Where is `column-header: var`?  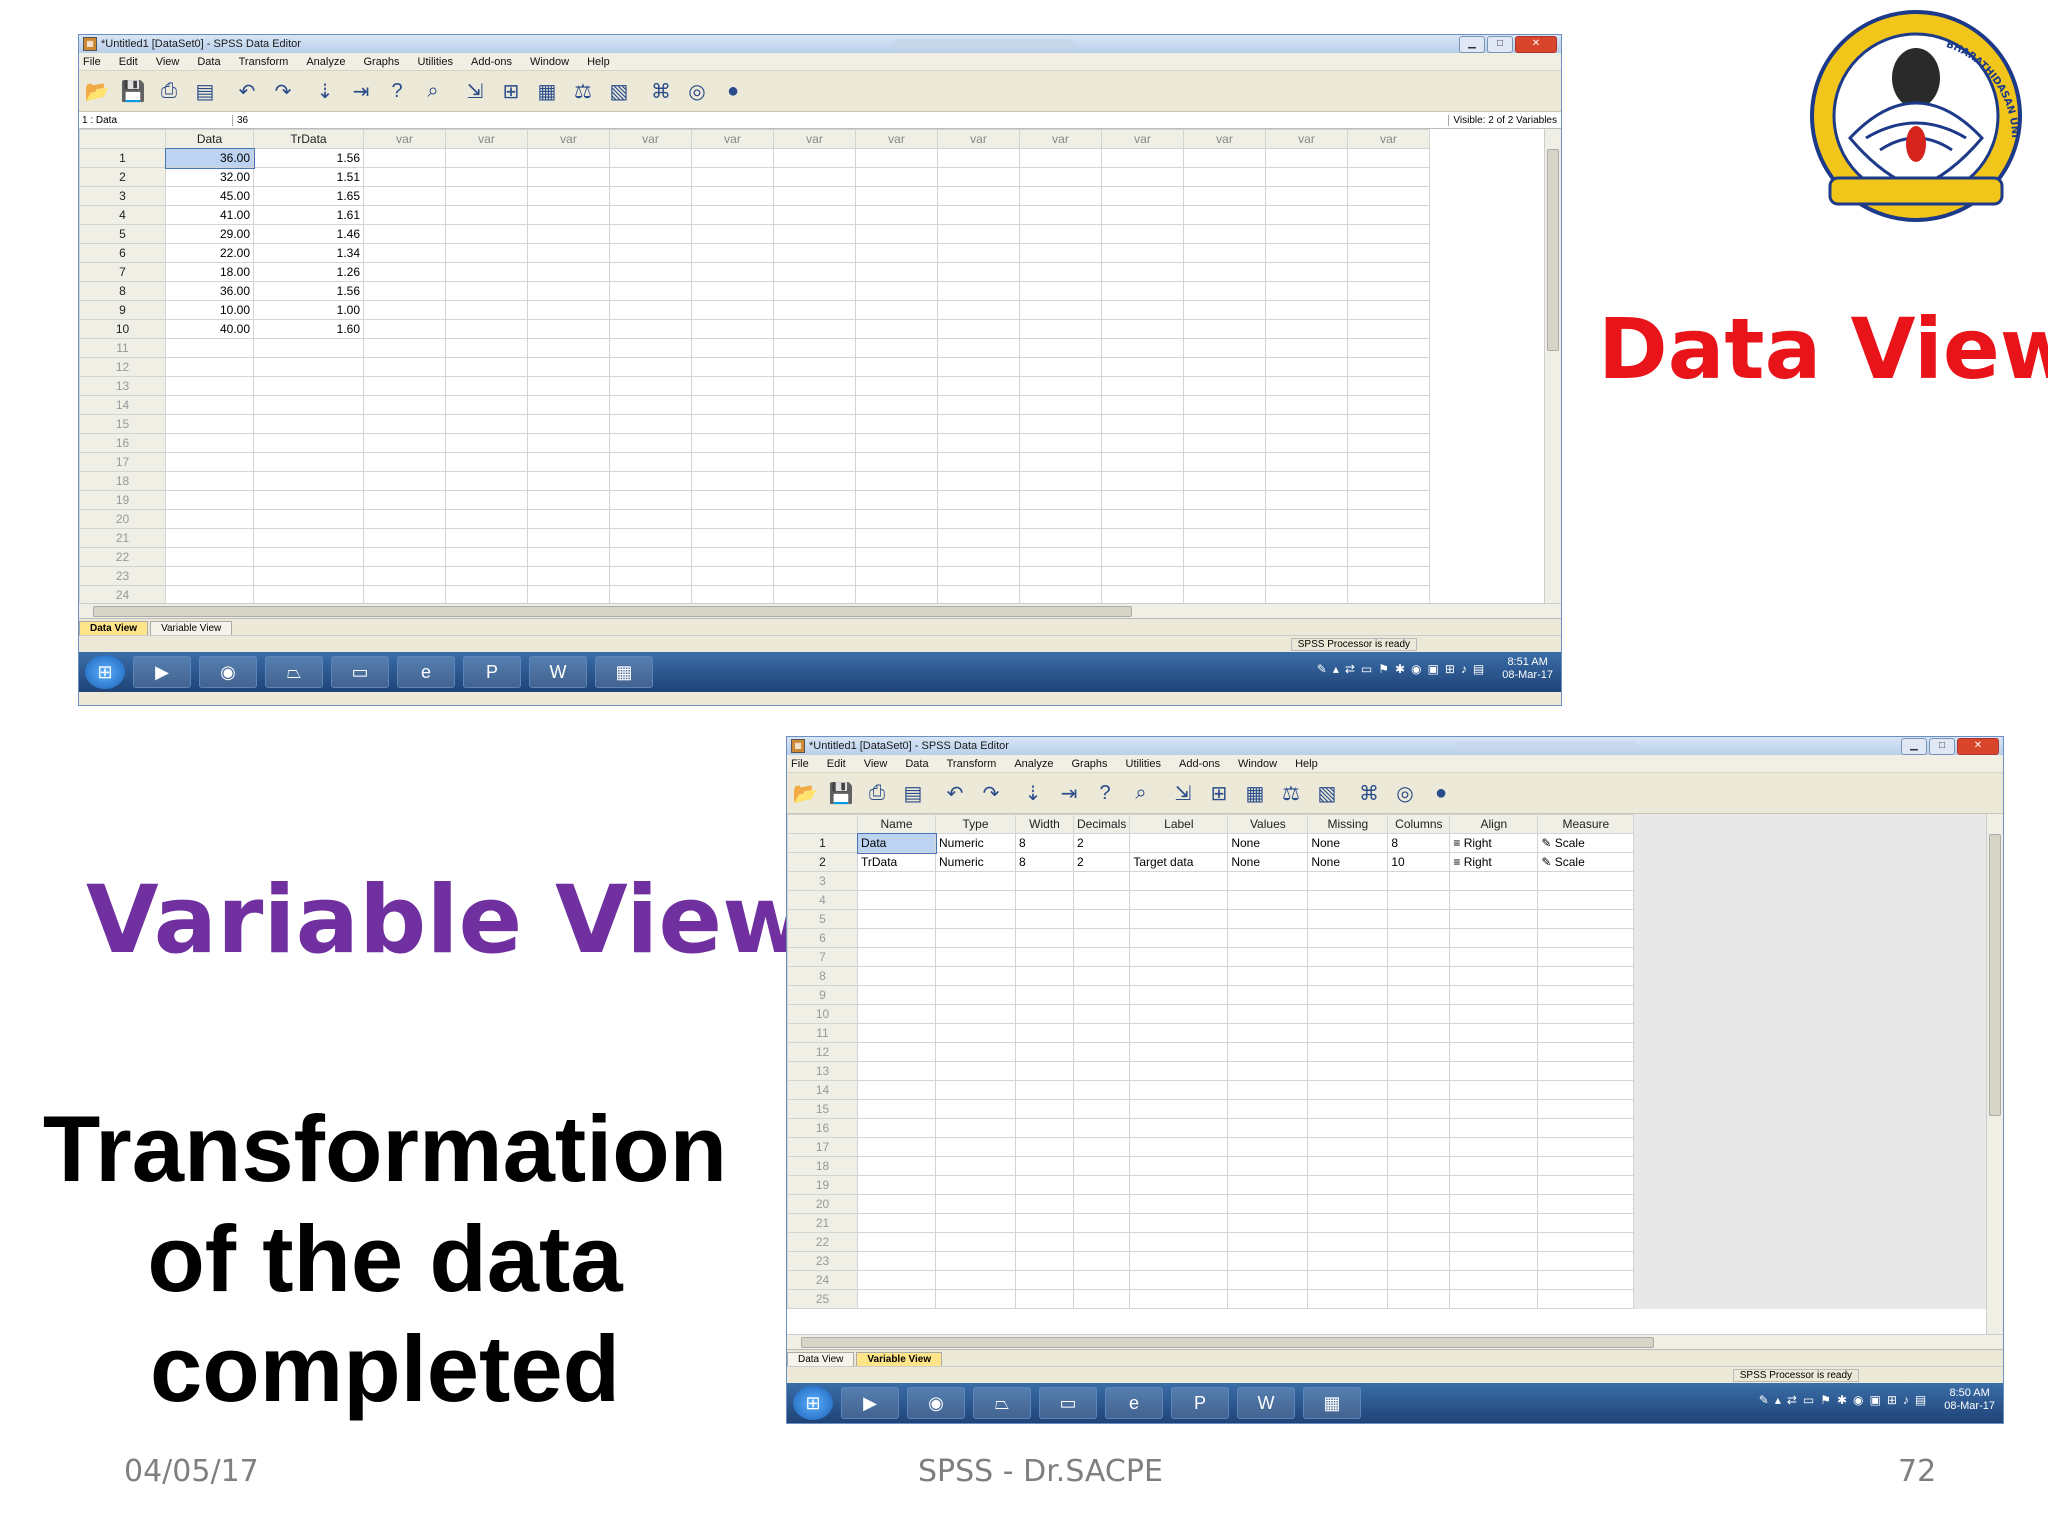
column-header: var is located at coordinates (732, 139).